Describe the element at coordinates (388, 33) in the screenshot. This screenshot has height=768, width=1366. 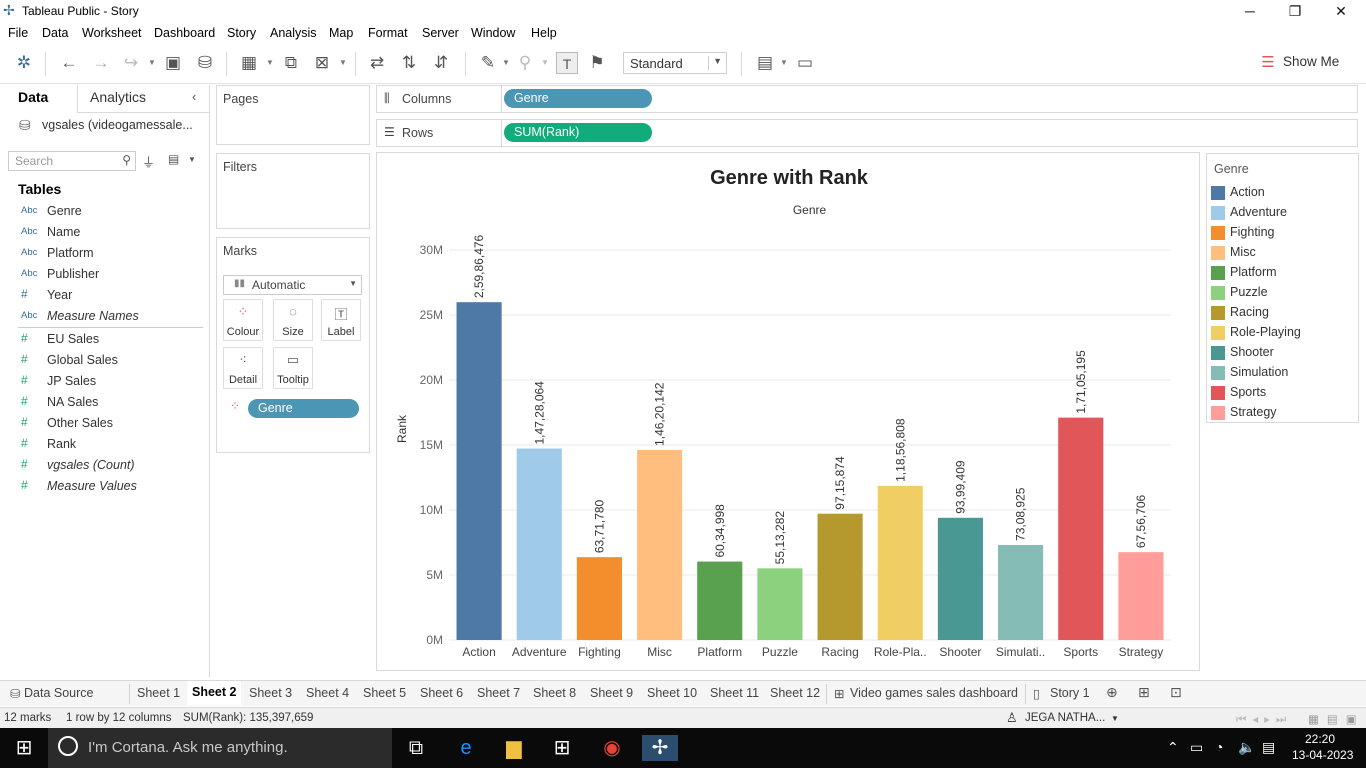
I see `menu-format: Format` at that location.